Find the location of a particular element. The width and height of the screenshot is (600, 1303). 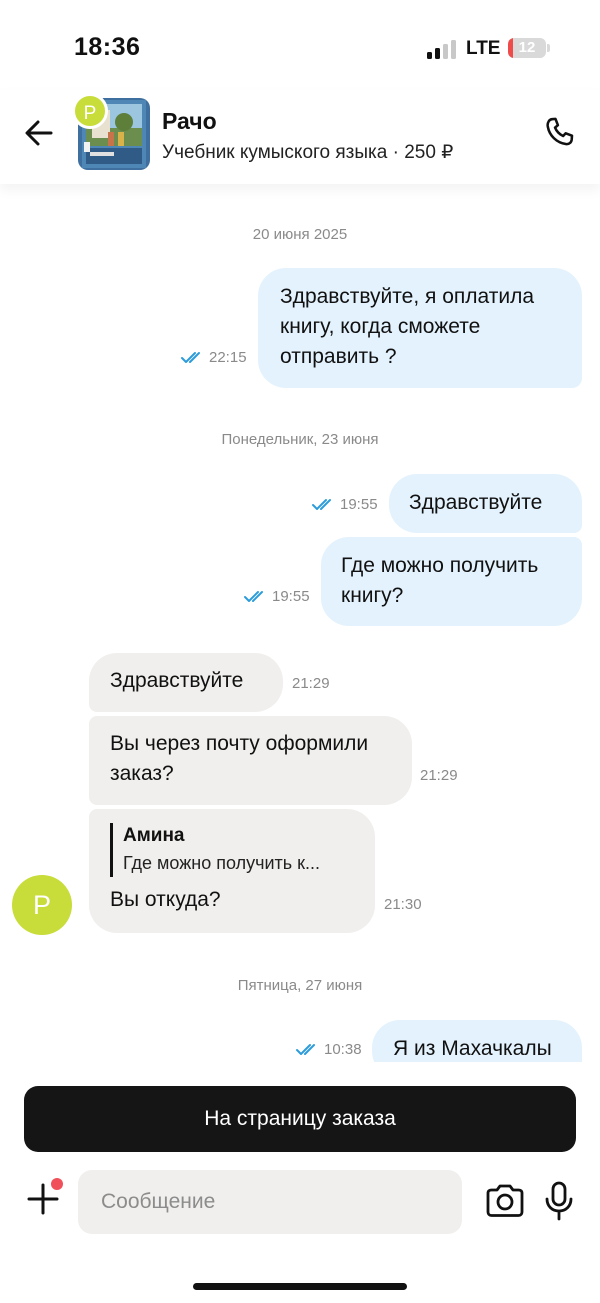

microphone-icon is located at coordinates (559, 1201).